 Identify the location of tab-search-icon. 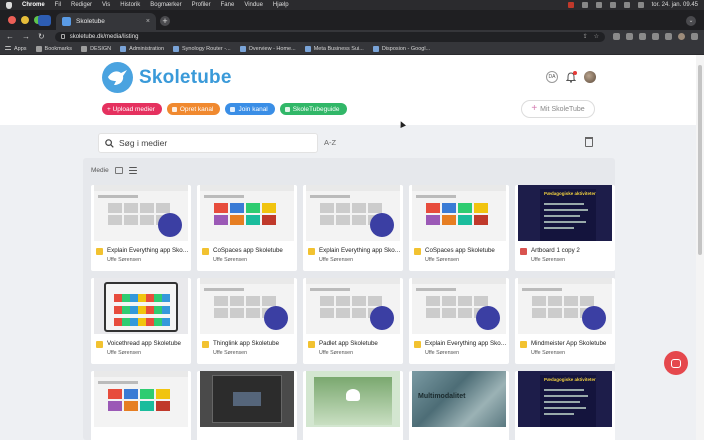
(44, 20).